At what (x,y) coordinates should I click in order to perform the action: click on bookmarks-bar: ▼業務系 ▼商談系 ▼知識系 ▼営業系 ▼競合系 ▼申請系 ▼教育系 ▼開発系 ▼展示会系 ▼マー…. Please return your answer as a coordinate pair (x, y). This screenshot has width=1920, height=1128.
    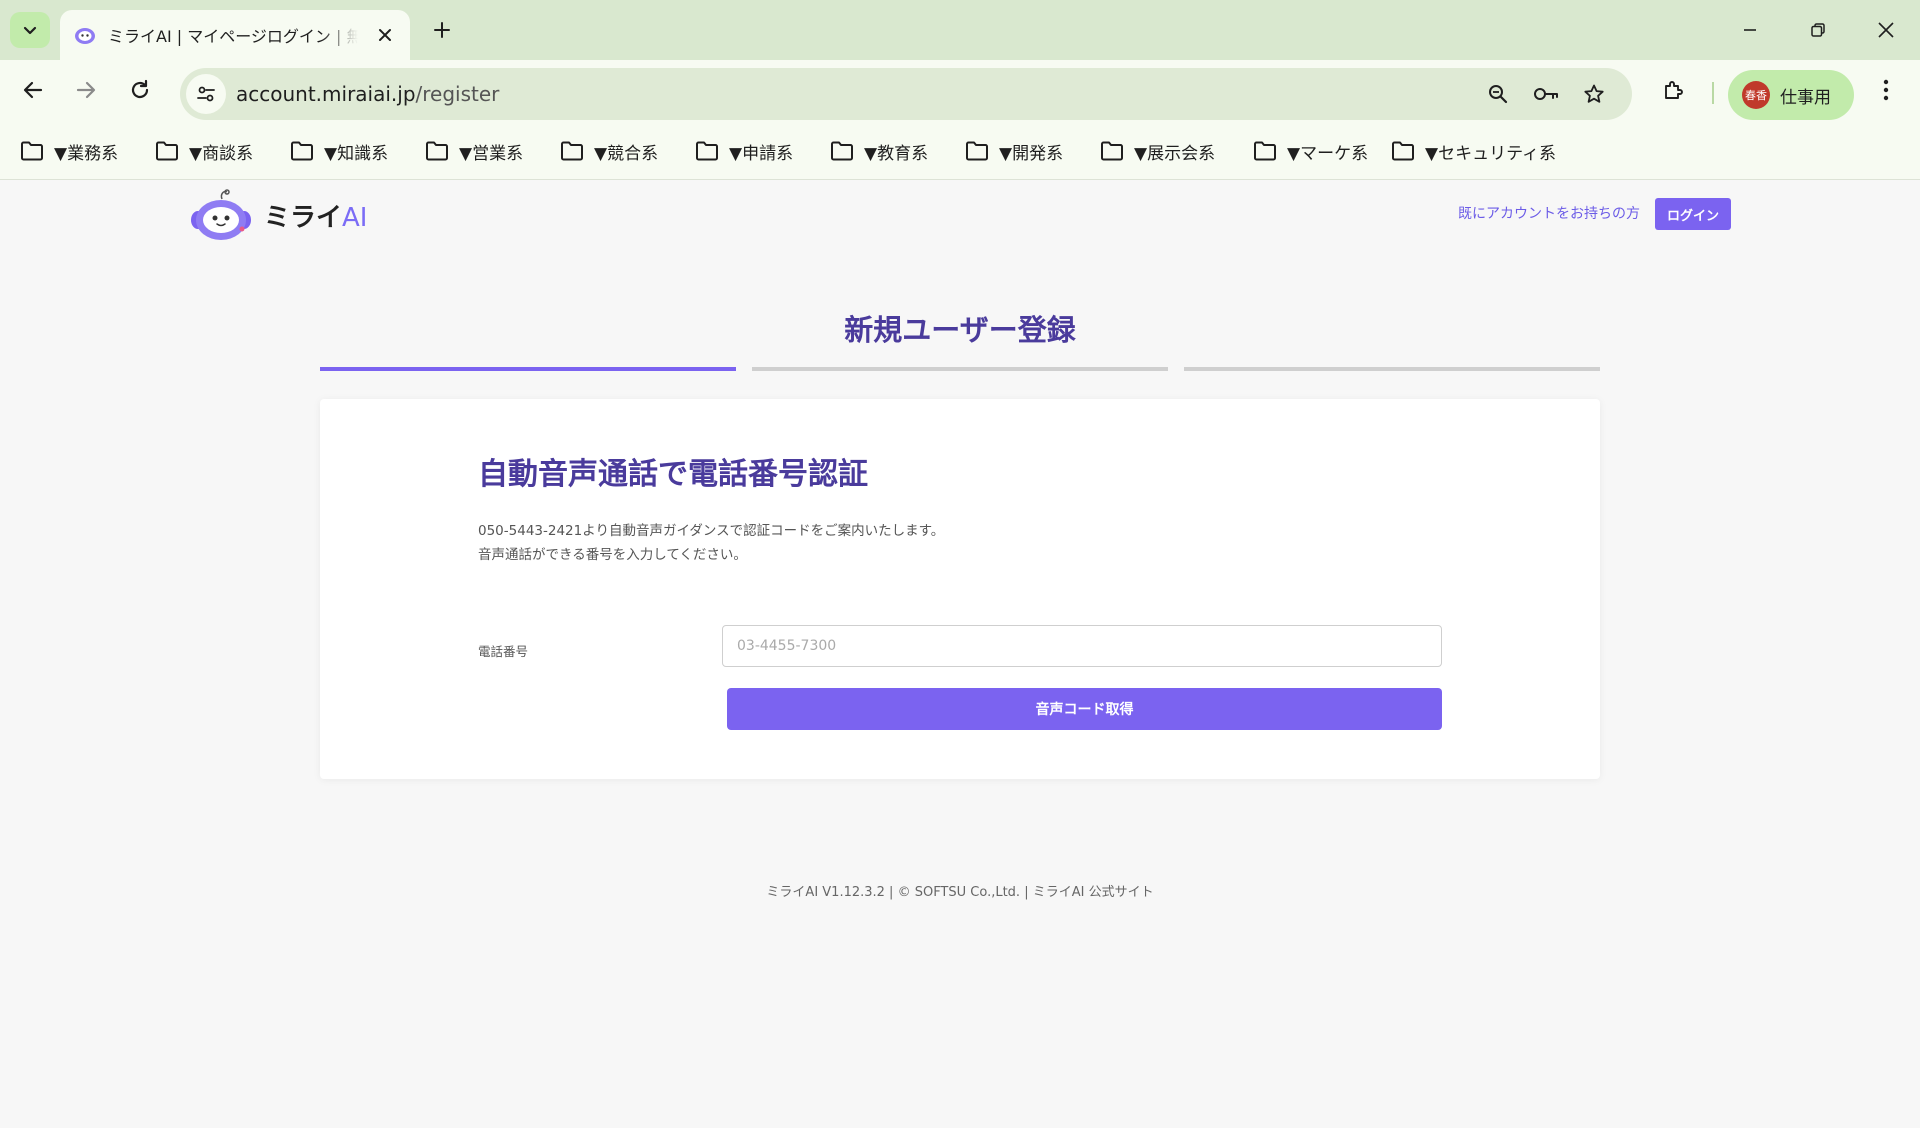
    Looking at the image, I should click on (960, 150).